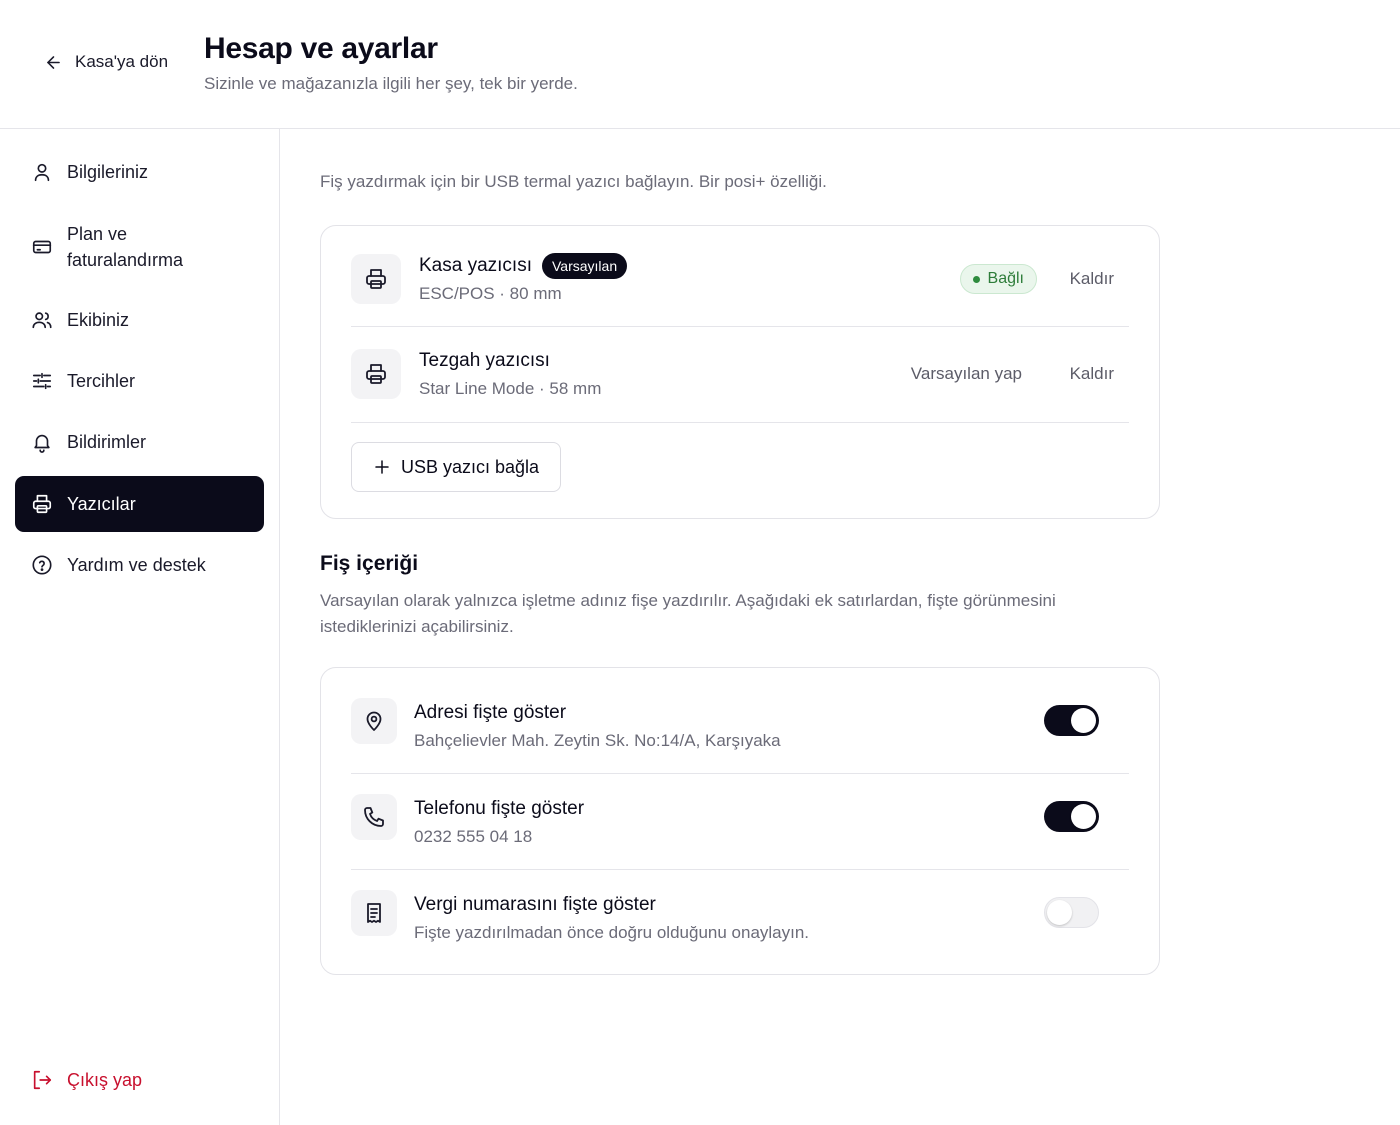  I want to click on logout-label: Çıkış yap, so click(105, 1079).